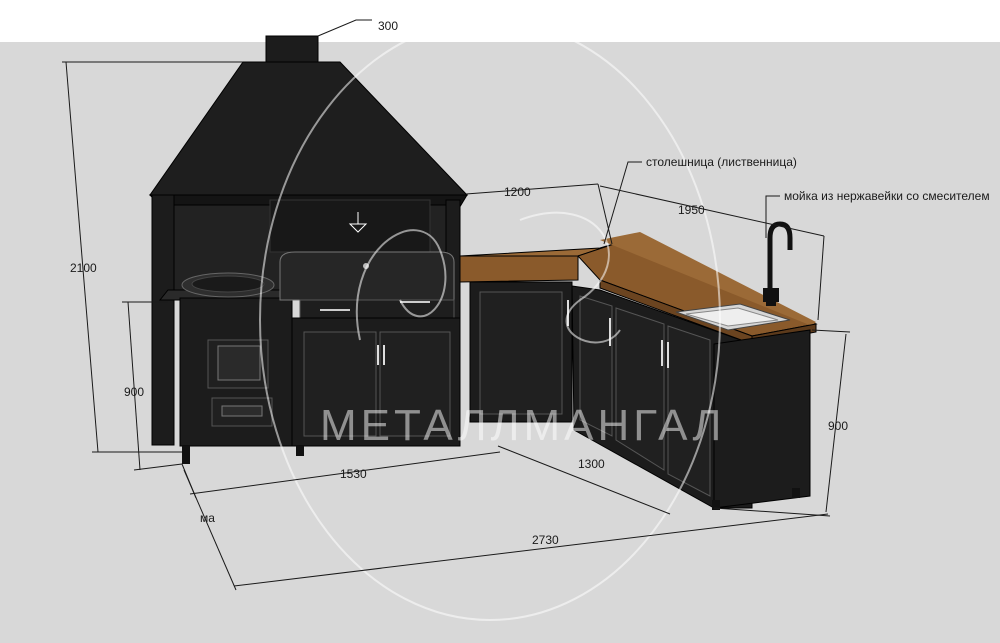 This screenshot has width=1000, height=643. Describe the element at coordinates (134, 392) in the screenshot. I see `label-cabinet-height-left: 900` at that location.